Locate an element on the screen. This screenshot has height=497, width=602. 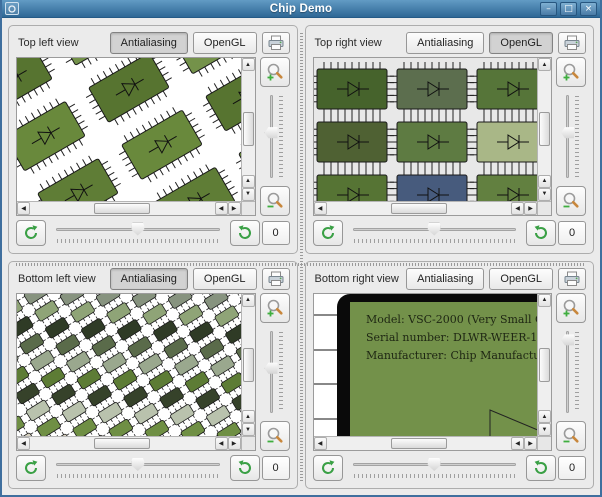
vertical-splitter-handle is located at coordinates (301, 257).